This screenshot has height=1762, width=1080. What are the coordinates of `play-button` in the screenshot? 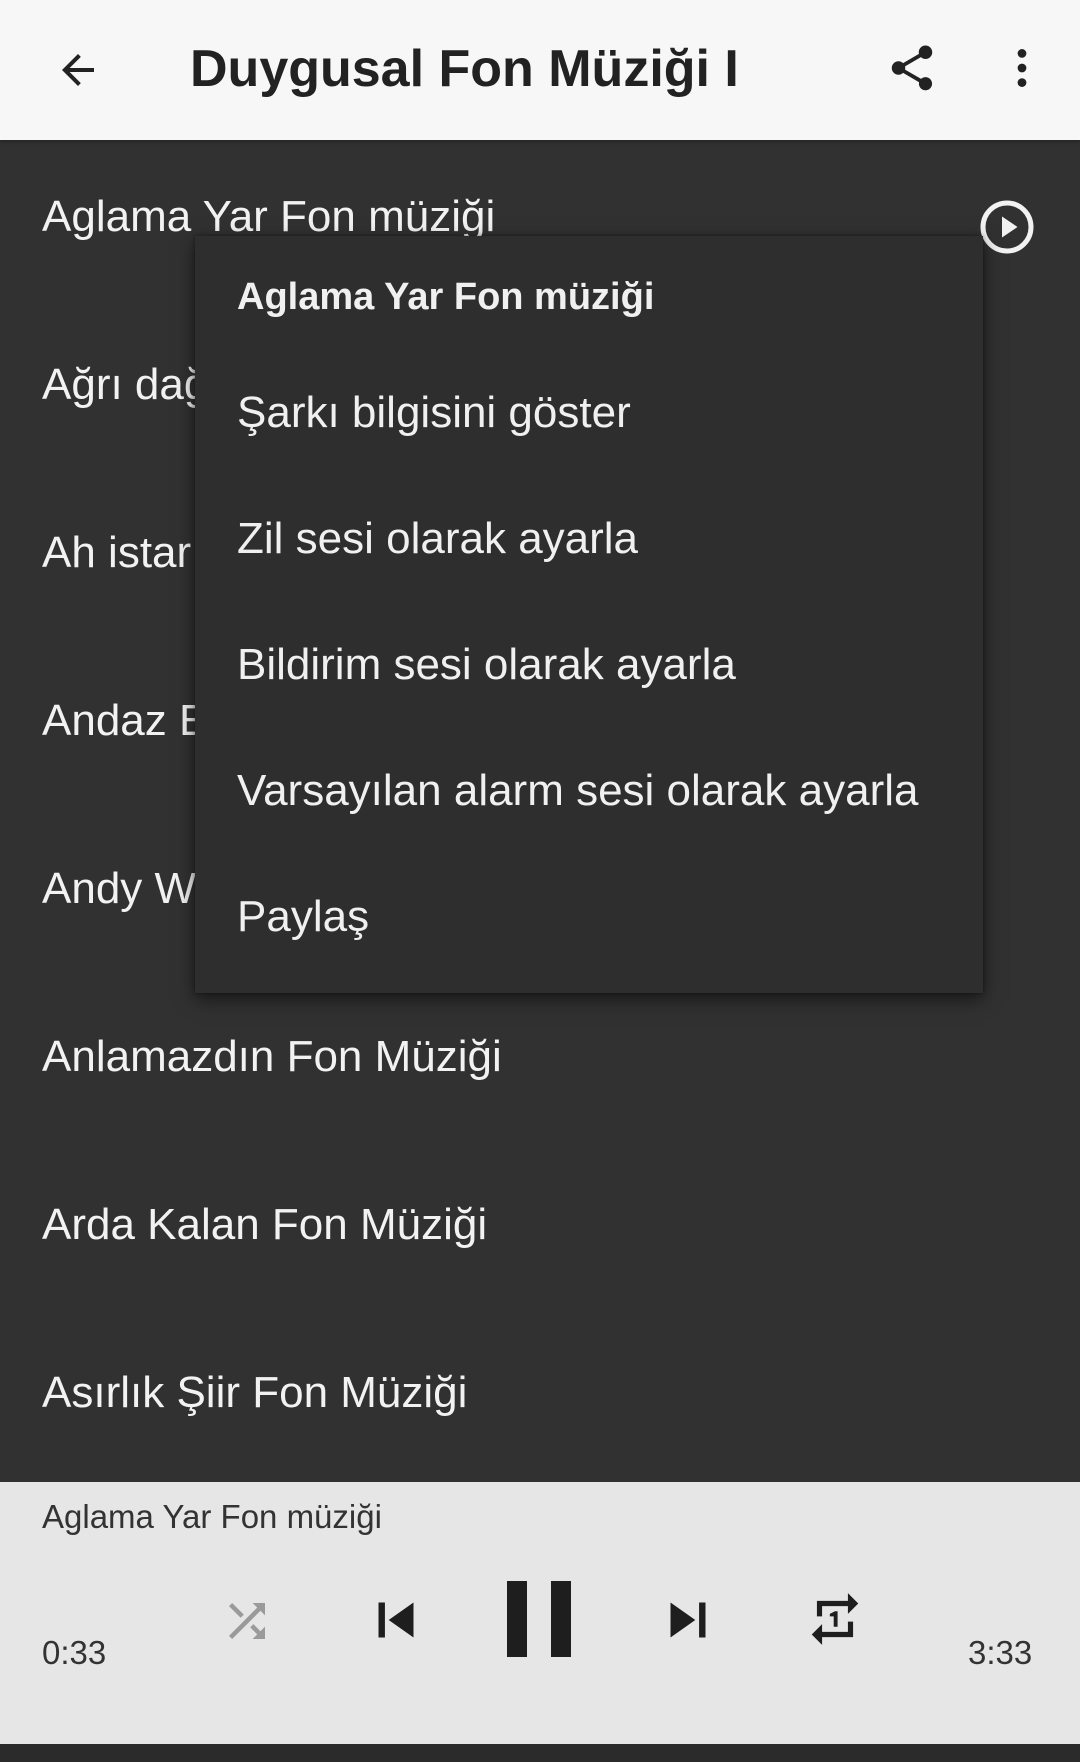 It's located at (1007, 227).